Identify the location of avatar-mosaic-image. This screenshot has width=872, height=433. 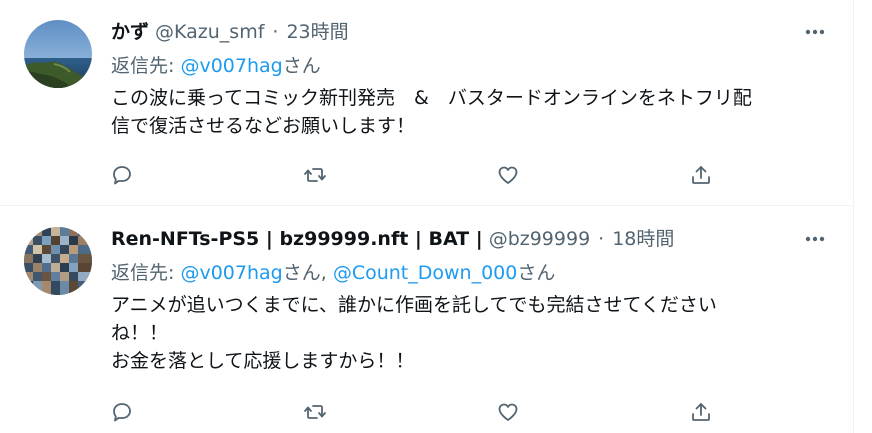
(58, 261).